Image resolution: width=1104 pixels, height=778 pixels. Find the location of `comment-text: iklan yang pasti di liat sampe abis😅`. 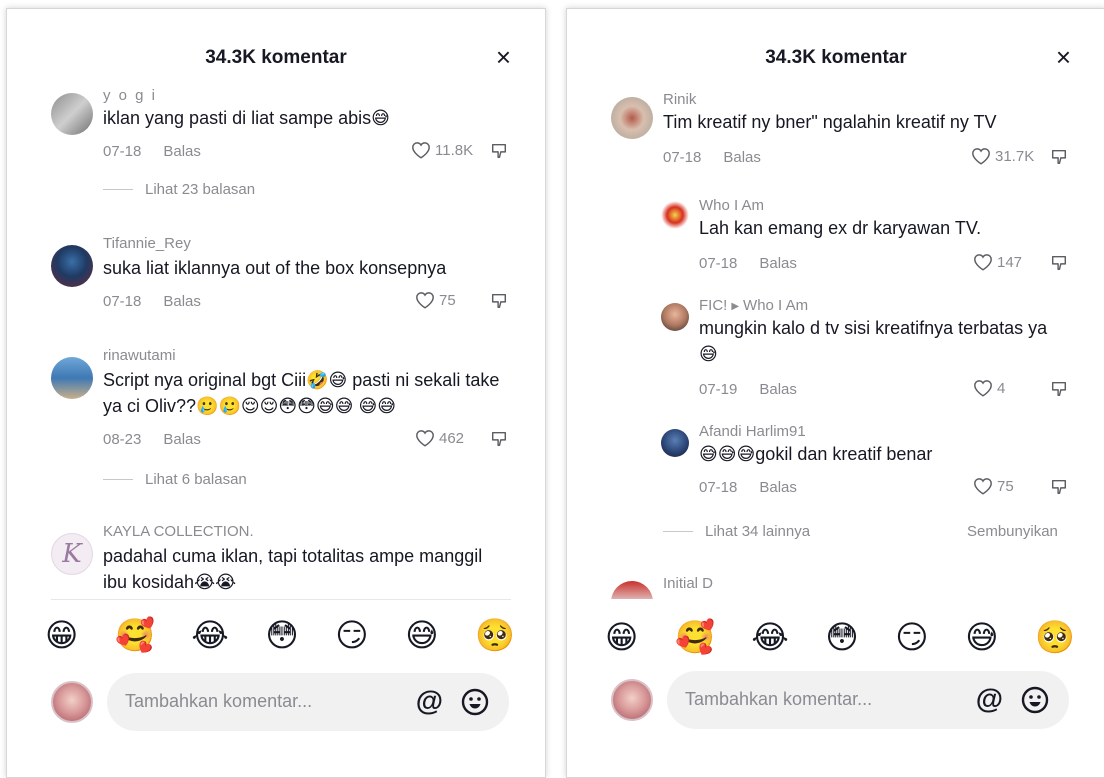

comment-text: iklan yang pasti di liat sampe abis😅 is located at coordinates (246, 118).